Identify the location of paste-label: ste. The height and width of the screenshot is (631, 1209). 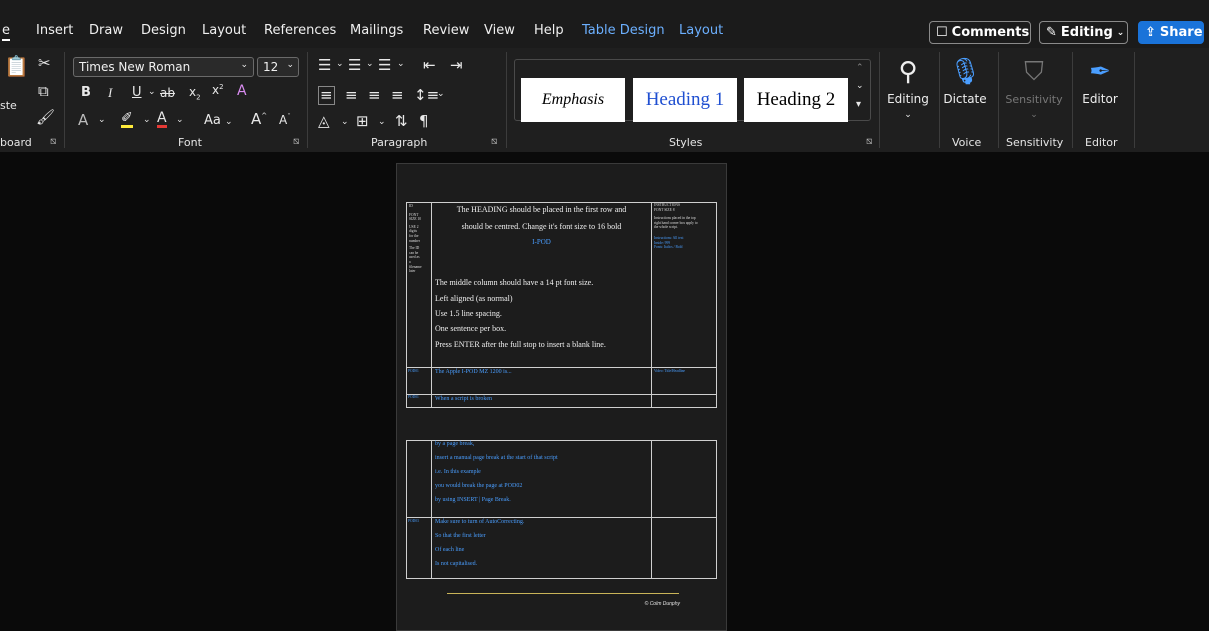
(8, 105).